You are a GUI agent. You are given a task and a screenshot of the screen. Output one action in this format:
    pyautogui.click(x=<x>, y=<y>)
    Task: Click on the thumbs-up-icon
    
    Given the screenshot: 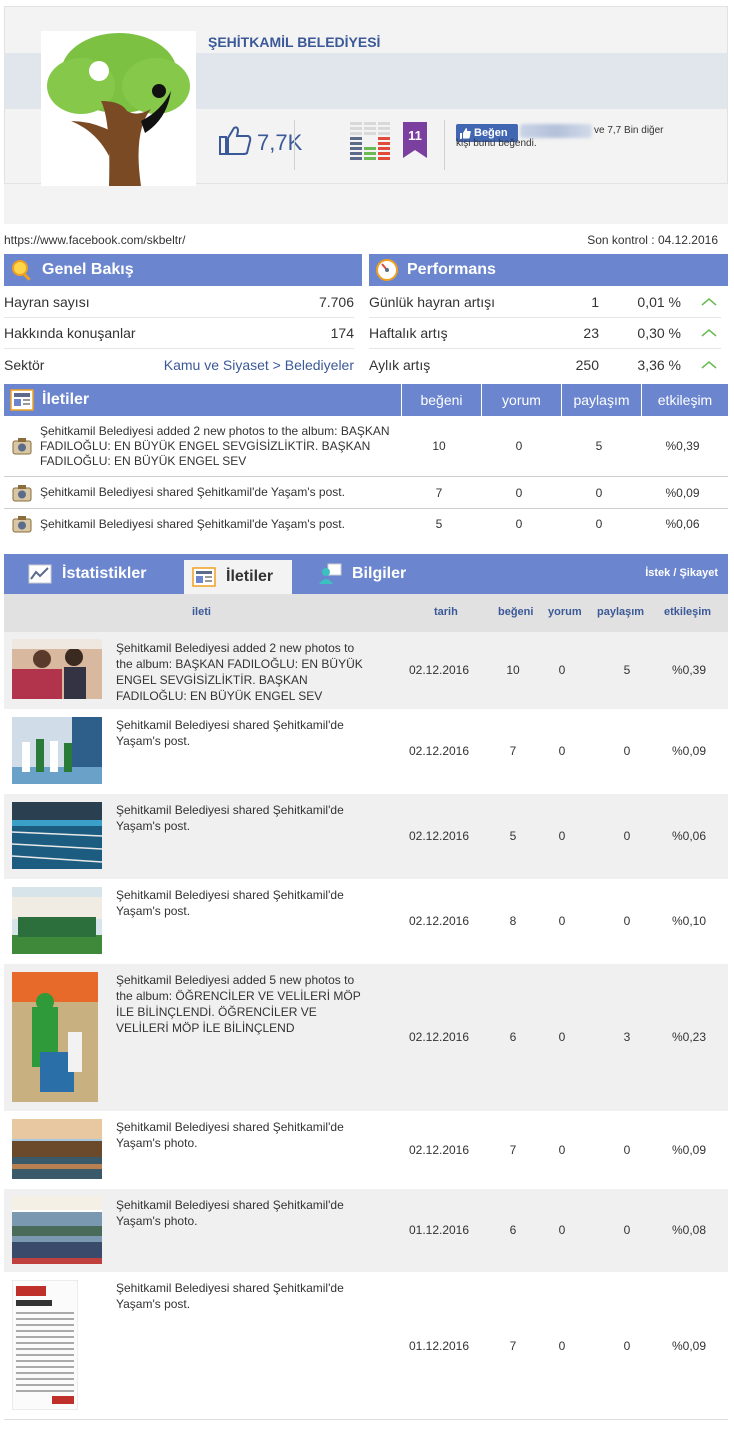 What is the action you would take?
    pyautogui.click(x=235, y=140)
    